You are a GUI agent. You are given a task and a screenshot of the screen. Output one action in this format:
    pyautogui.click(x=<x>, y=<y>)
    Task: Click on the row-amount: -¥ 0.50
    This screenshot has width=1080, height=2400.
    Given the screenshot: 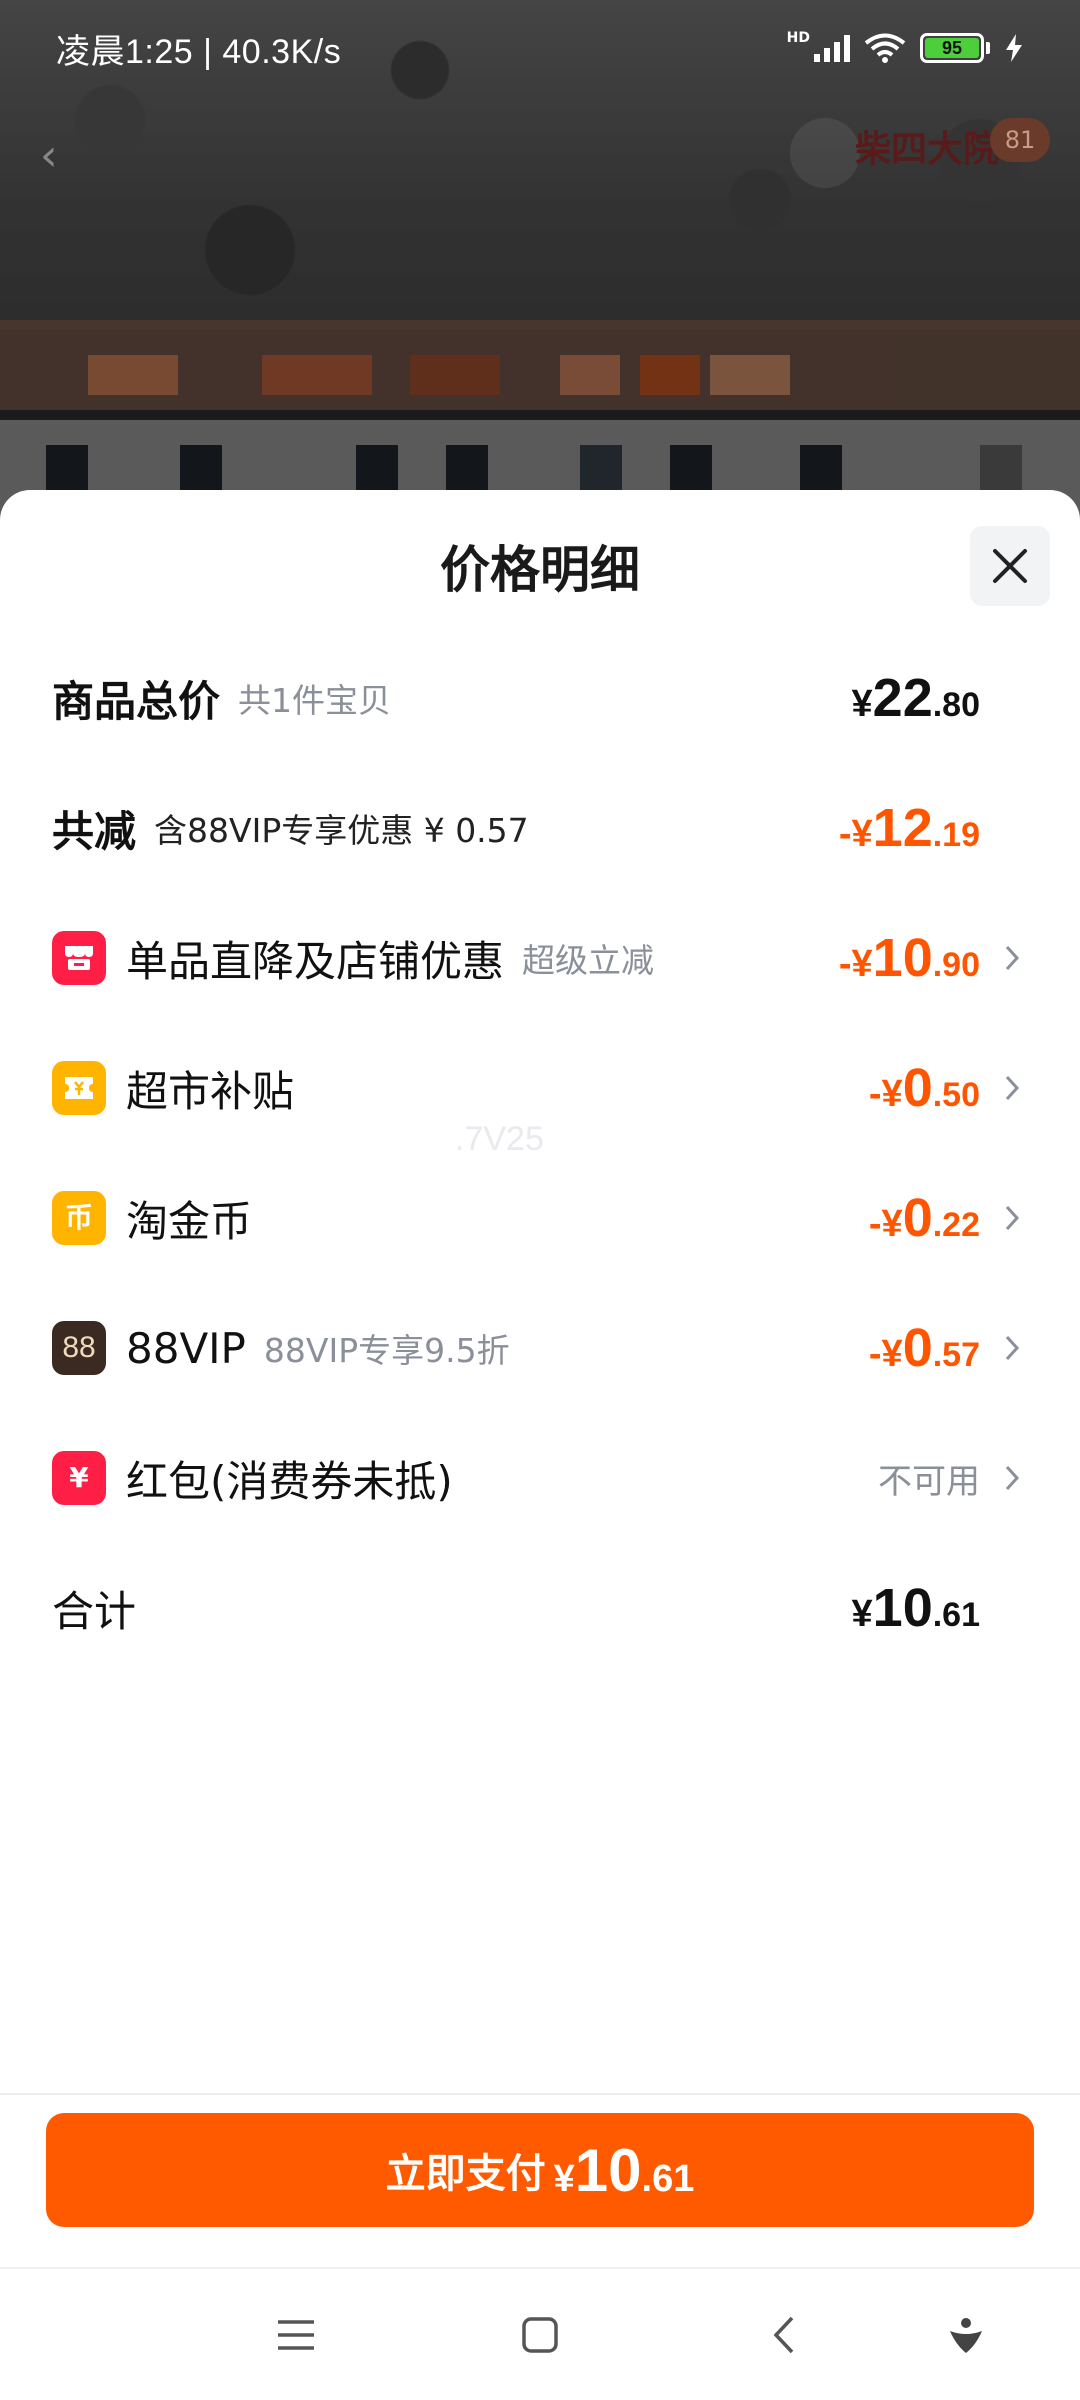 What is the action you would take?
    pyautogui.click(x=924, y=1088)
    